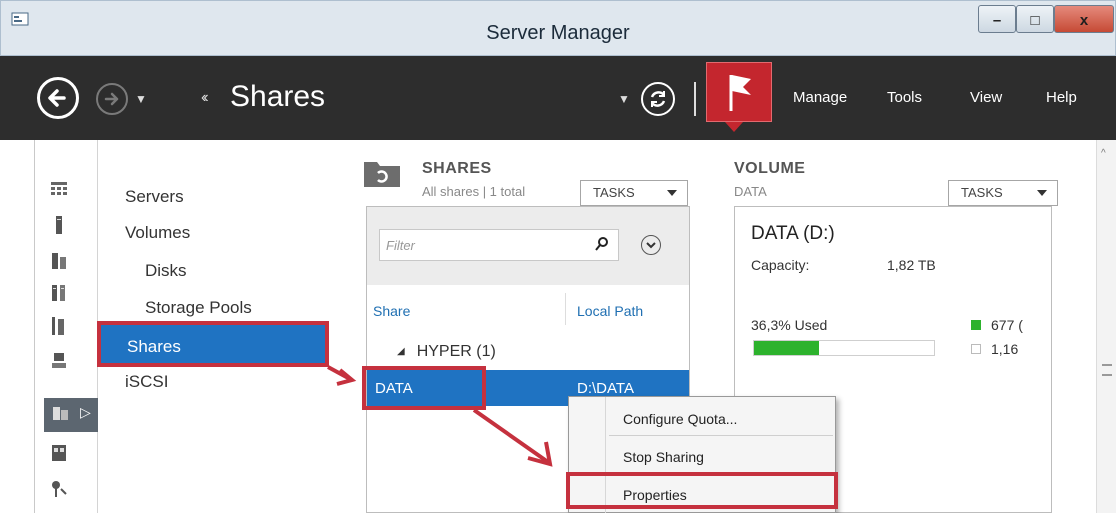 This screenshot has width=1116, height=513. What do you see at coordinates (982, 192) in the screenshot?
I see `volume-tasks-label: TASKS` at bounding box center [982, 192].